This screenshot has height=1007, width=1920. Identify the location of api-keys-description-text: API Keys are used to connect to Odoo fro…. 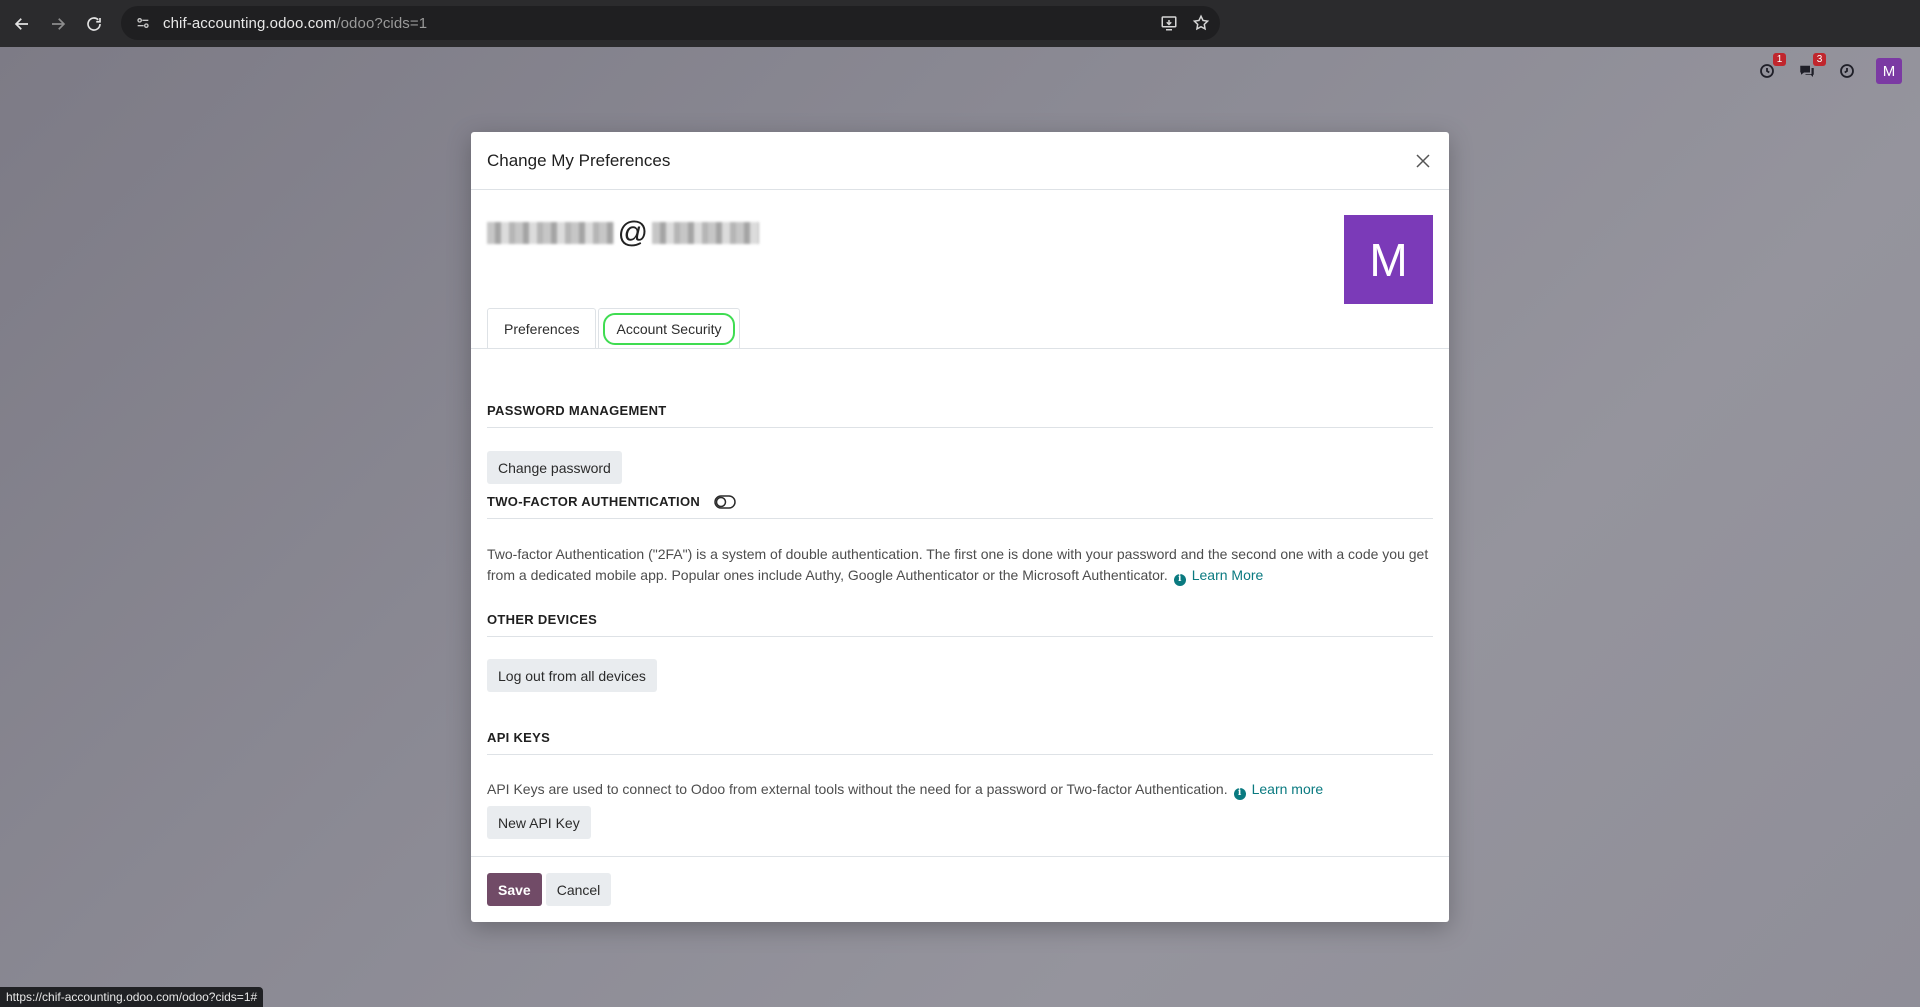
(857, 789).